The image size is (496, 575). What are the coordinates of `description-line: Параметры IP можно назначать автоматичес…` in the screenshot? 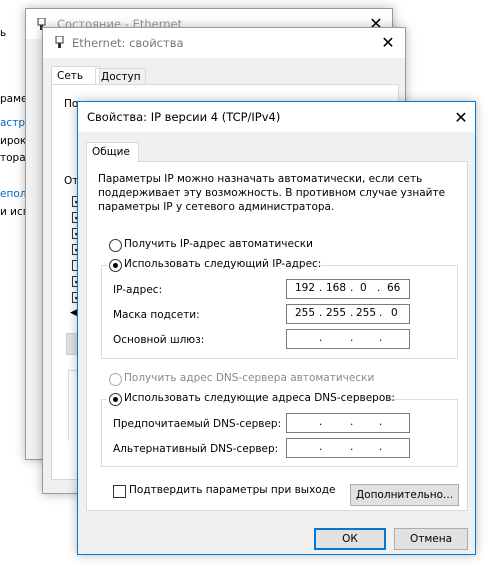 It's located at (260, 179).